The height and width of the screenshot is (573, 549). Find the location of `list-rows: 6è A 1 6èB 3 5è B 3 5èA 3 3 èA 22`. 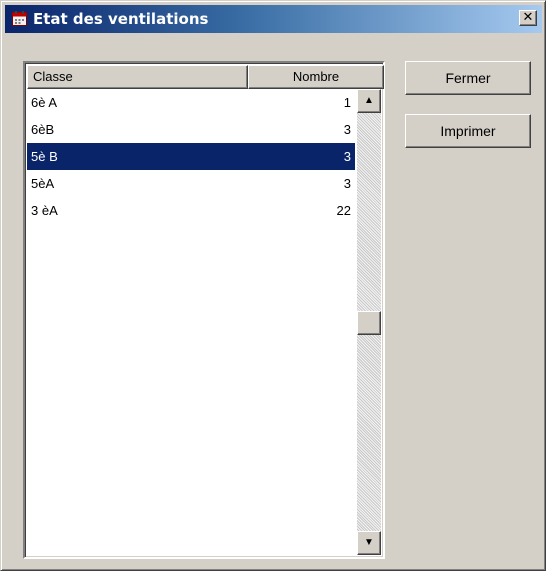

list-rows: 6è A 1 6èB 3 5è B 3 5èA 3 3 èA 22 is located at coordinates (191, 156).